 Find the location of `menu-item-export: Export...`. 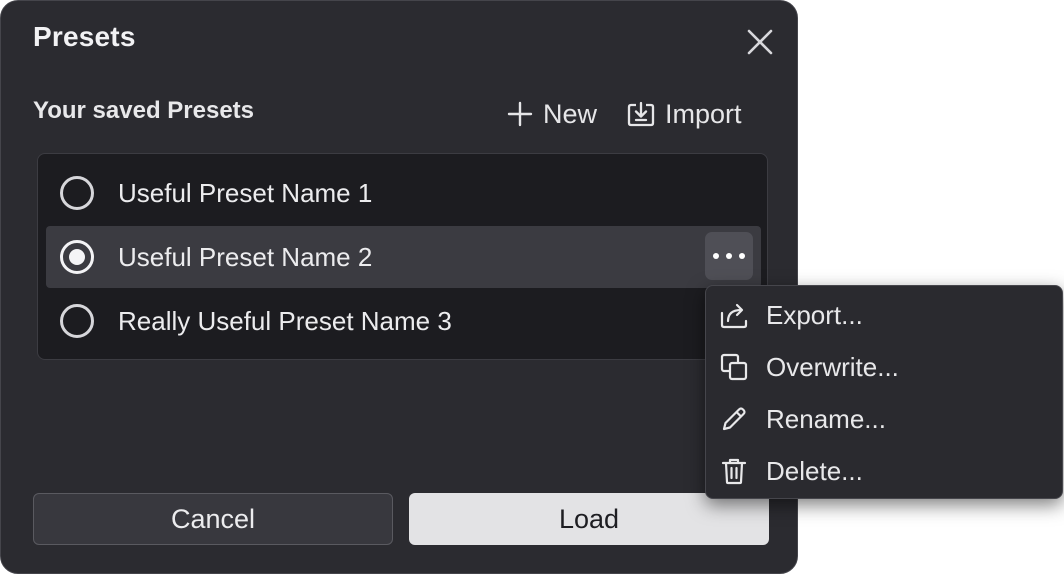

menu-item-export: Export... is located at coordinates (884, 315).